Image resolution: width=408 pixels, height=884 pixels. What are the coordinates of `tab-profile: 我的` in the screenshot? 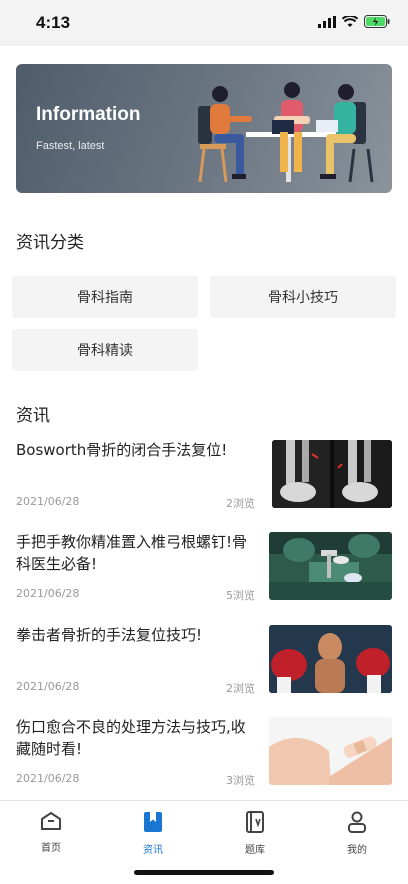 It's located at (357, 833).